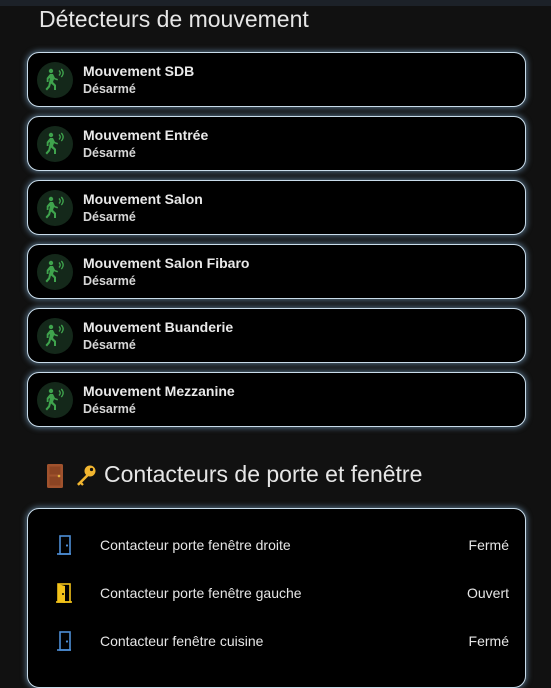 The image size is (551, 688). What do you see at coordinates (143, 199) in the screenshot?
I see `motion-sensor-name: Mouvement Salon` at bounding box center [143, 199].